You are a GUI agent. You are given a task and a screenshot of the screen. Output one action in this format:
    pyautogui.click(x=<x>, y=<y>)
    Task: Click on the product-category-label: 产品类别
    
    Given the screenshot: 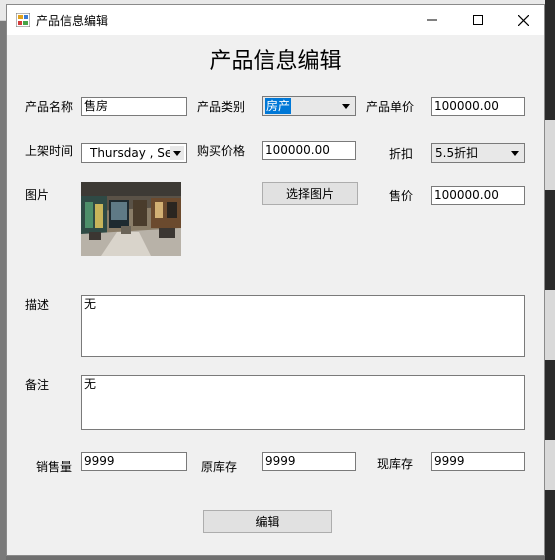 What is the action you would take?
    pyautogui.click(x=221, y=107)
    